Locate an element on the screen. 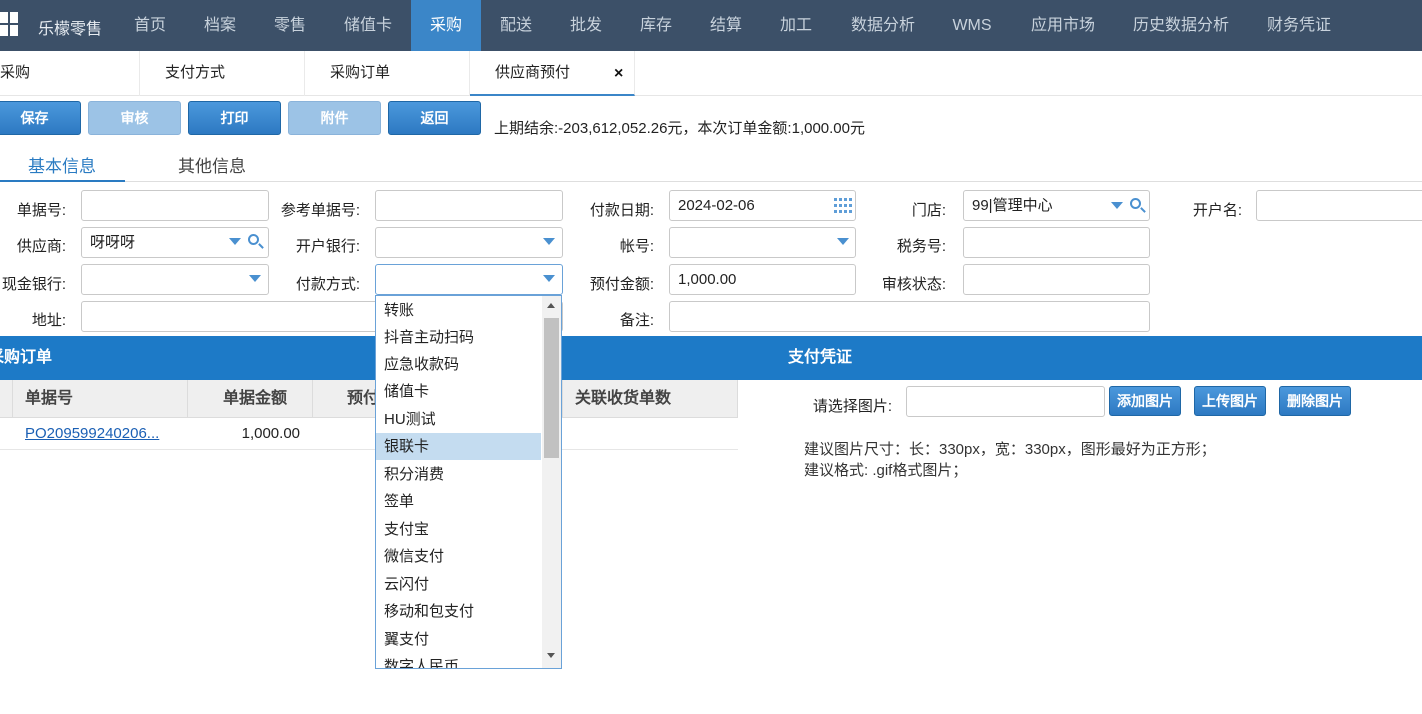  tab-divider is located at coordinates (773, 181).